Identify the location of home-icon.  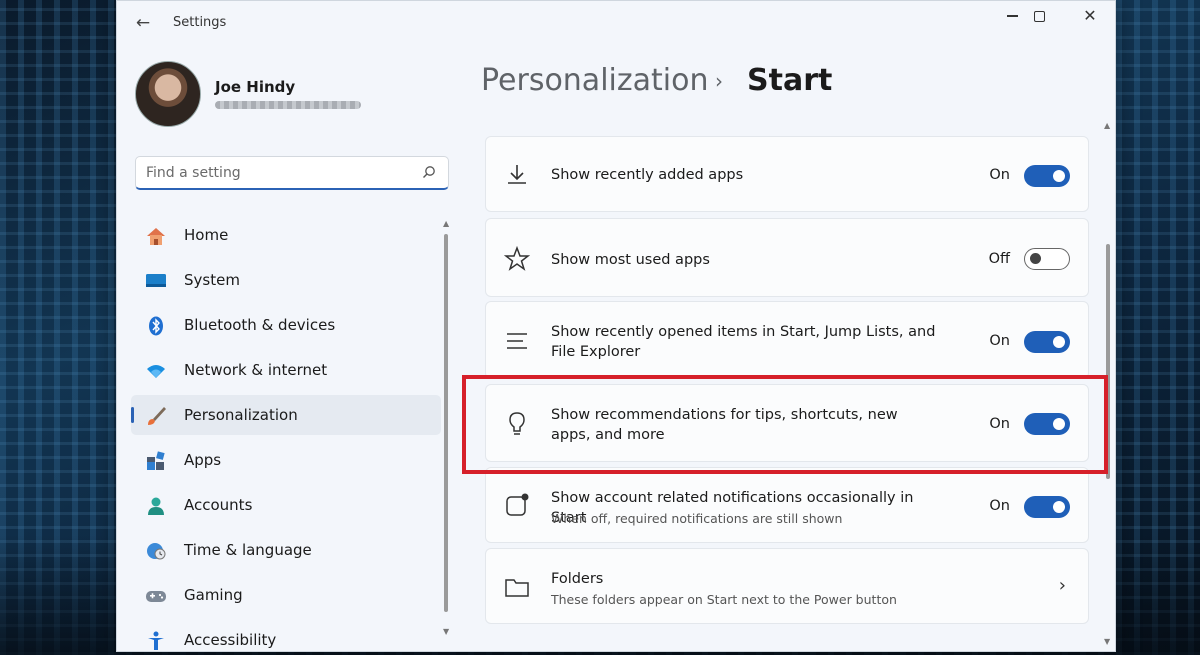
(156, 236).